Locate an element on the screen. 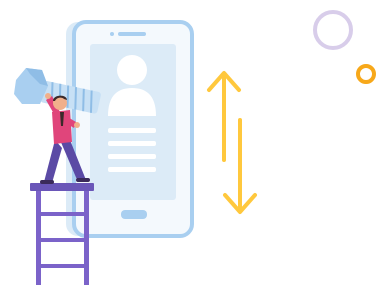  double-vertical-arrow-icon is located at coordinates (232, 142).